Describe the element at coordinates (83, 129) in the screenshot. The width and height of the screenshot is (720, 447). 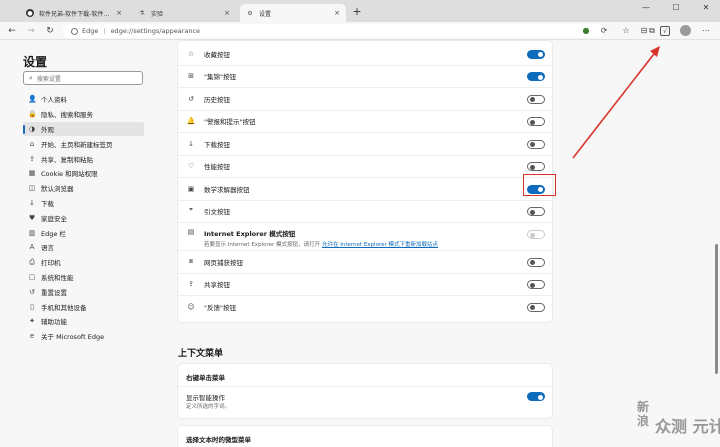
I see `sidebar-item: ◑ 外观` at that location.